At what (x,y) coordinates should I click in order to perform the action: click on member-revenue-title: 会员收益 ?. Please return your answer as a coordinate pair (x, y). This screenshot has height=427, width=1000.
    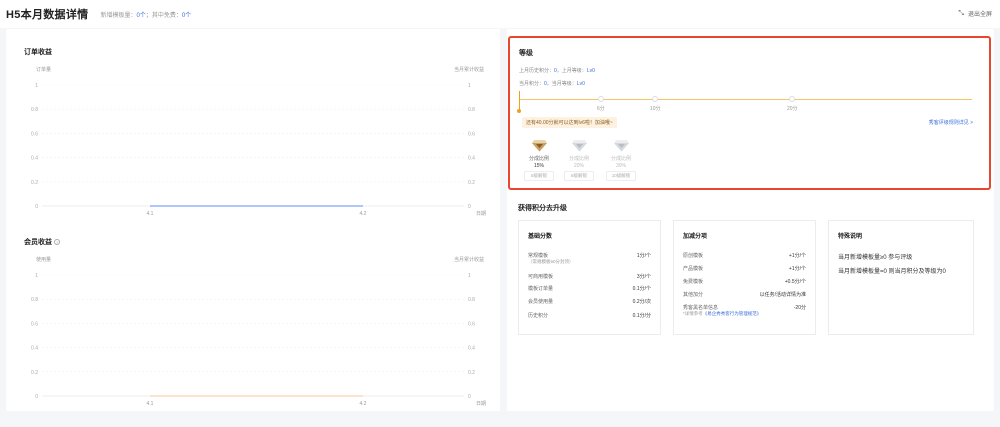
    Looking at the image, I should click on (42, 242).